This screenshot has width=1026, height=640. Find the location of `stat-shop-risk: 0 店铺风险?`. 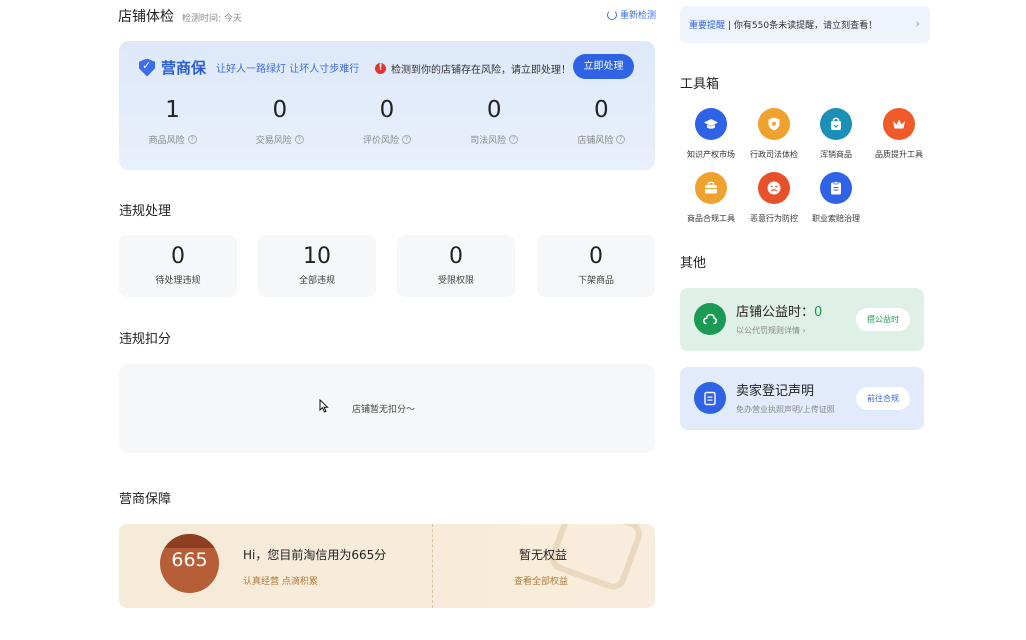

stat-shop-risk: 0 店铺风险? is located at coordinates (601, 120).